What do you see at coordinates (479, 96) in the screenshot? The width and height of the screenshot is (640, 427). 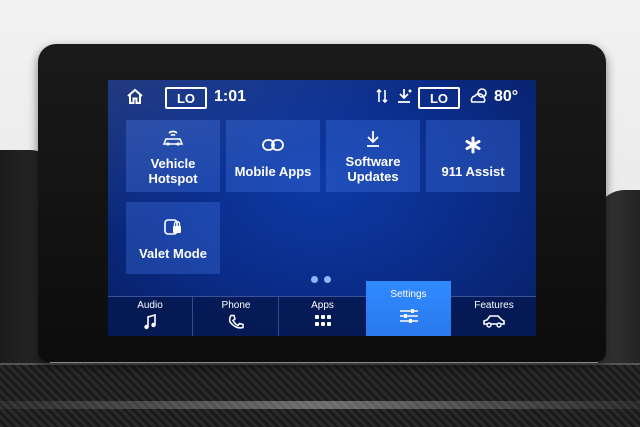 I see `weather-icon` at bounding box center [479, 96].